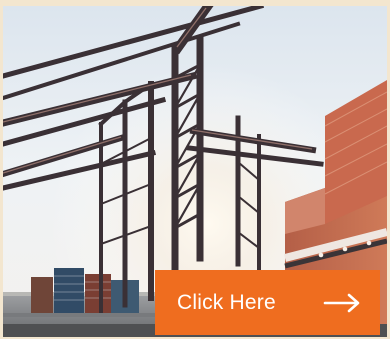 This screenshot has height=339, width=390. Describe the element at coordinates (226, 302) in the screenshot. I see `click-here-label: Click Here` at that location.